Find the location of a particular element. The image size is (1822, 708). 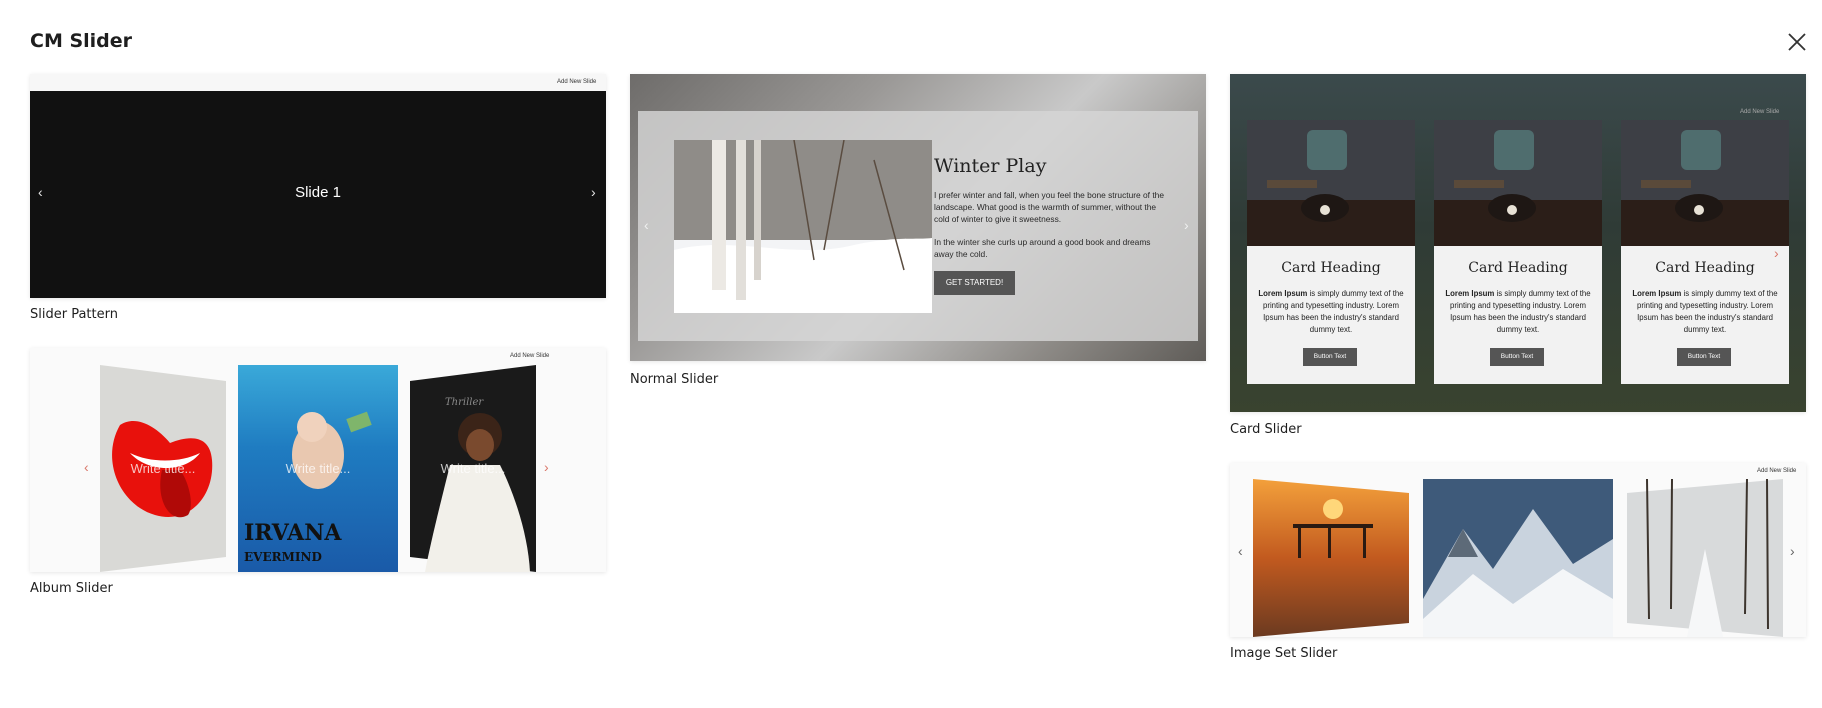

template-label: Normal Slider is located at coordinates (674, 379).